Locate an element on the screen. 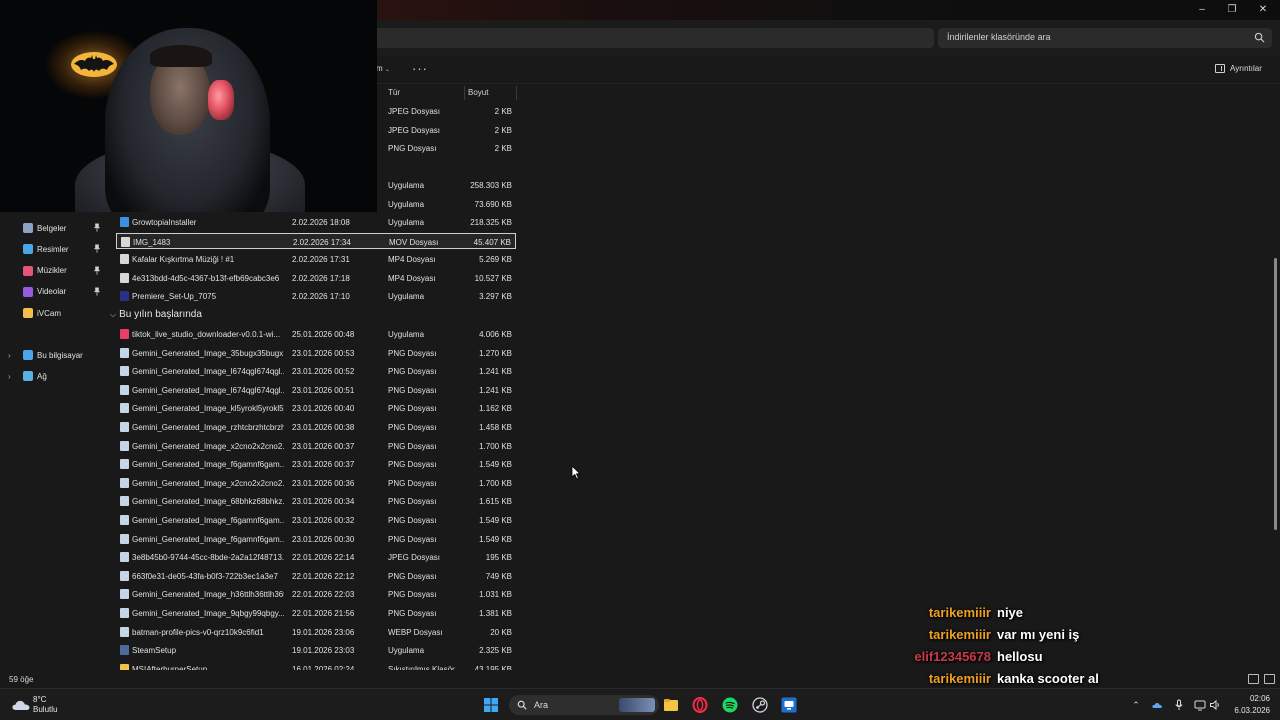 The width and height of the screenshot is (1280, 720). sidebar-tree-item: › Bu bilgisayar is located at coordinates (54, 355).